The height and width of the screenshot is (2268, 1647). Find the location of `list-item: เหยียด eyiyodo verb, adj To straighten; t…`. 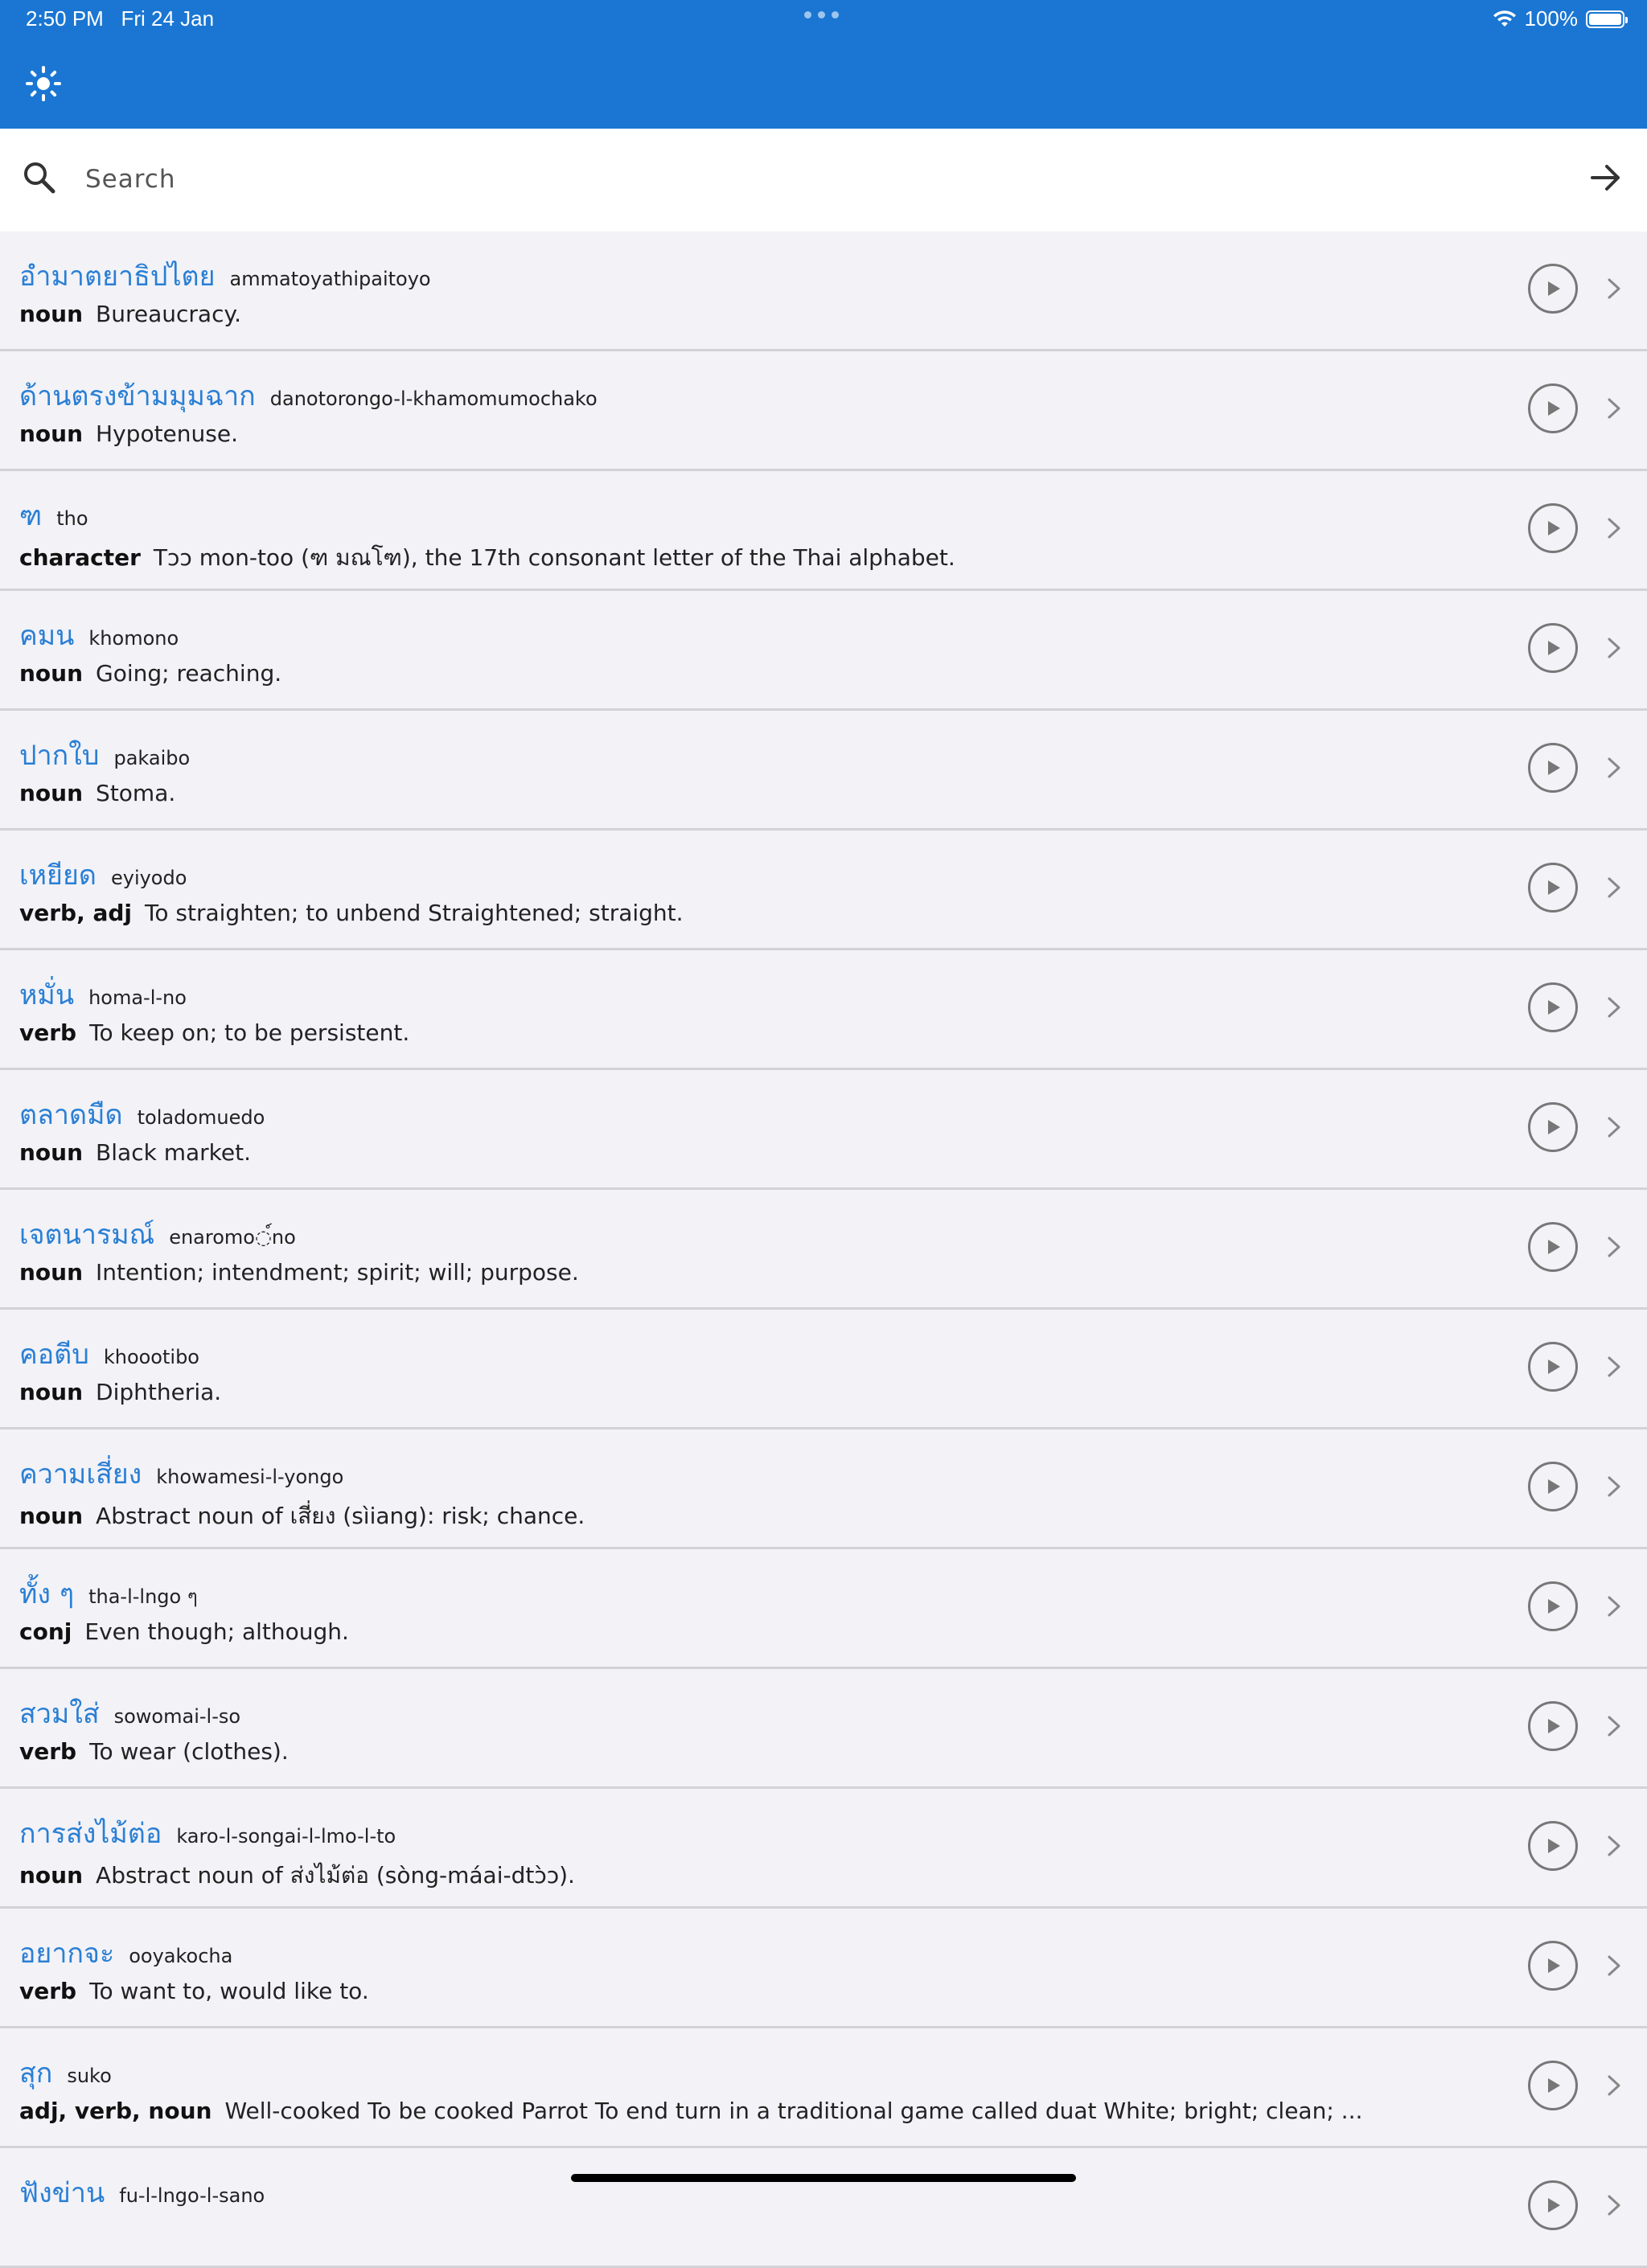

list-item: เหยียด eyiyodo verb, adj To straighten; t… is located at coordinates (823, 891).